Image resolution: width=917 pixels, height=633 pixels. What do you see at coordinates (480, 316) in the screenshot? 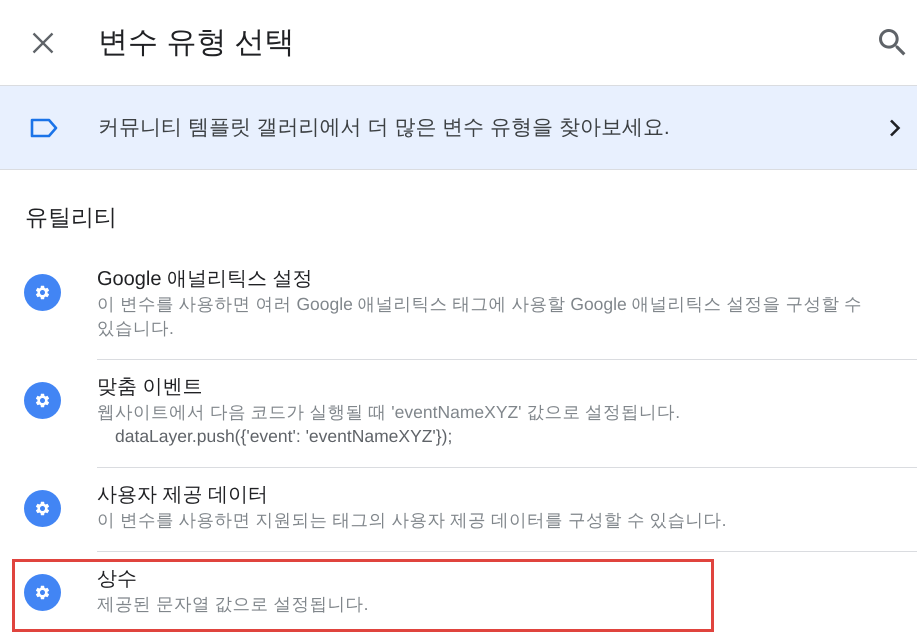
I see `variable-type-description: 이 변수를 사용하면 여러 Google 애널리틱스 태그에 사용할 Google 애널리틱스 설정을 구성할 수 있습니다.` at bounding box center [480, 316].